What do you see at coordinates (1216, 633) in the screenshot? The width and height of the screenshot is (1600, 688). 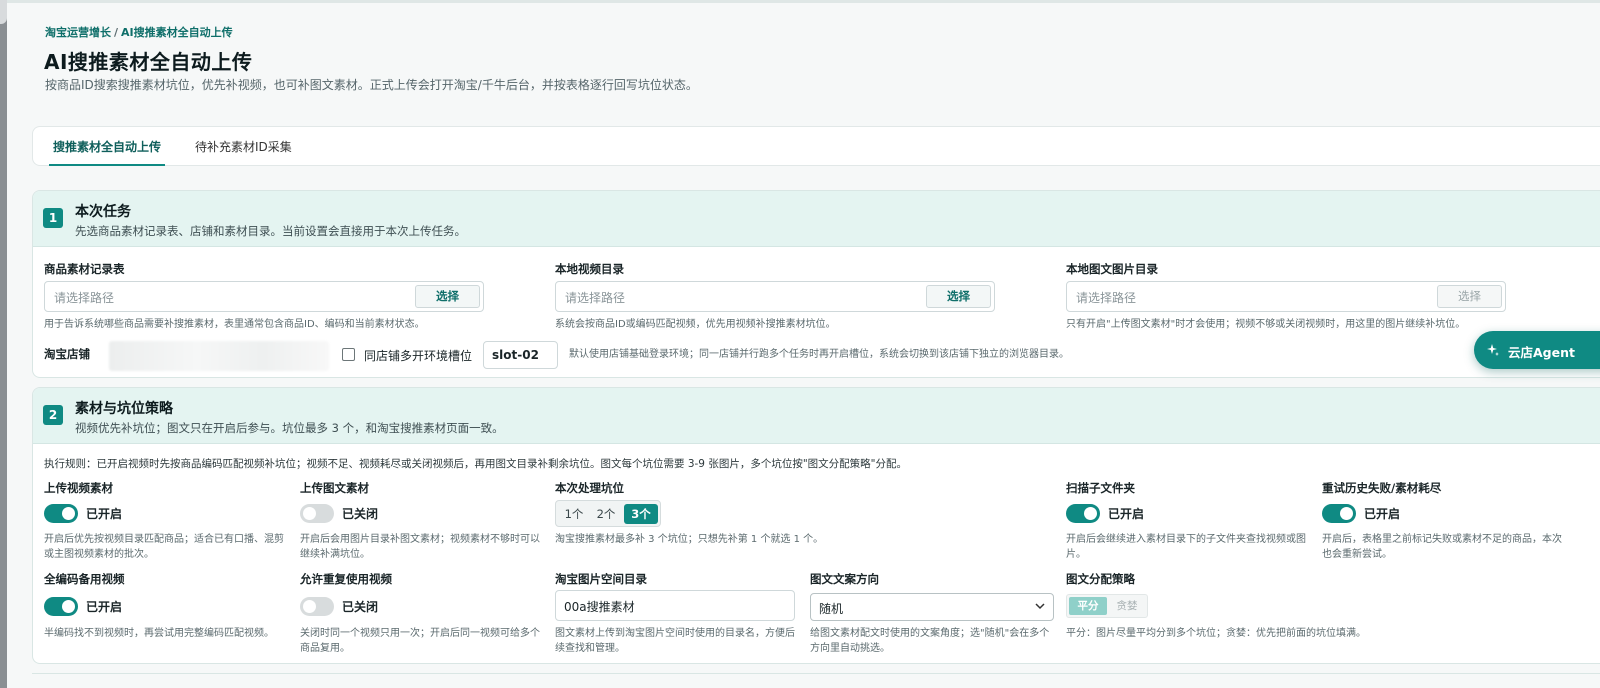 I see `distribution-help: 平分：图片尽量平均分到多个坑位；贪婪：优先把前面的坑位填满。` at bounding box center [1216, 633].